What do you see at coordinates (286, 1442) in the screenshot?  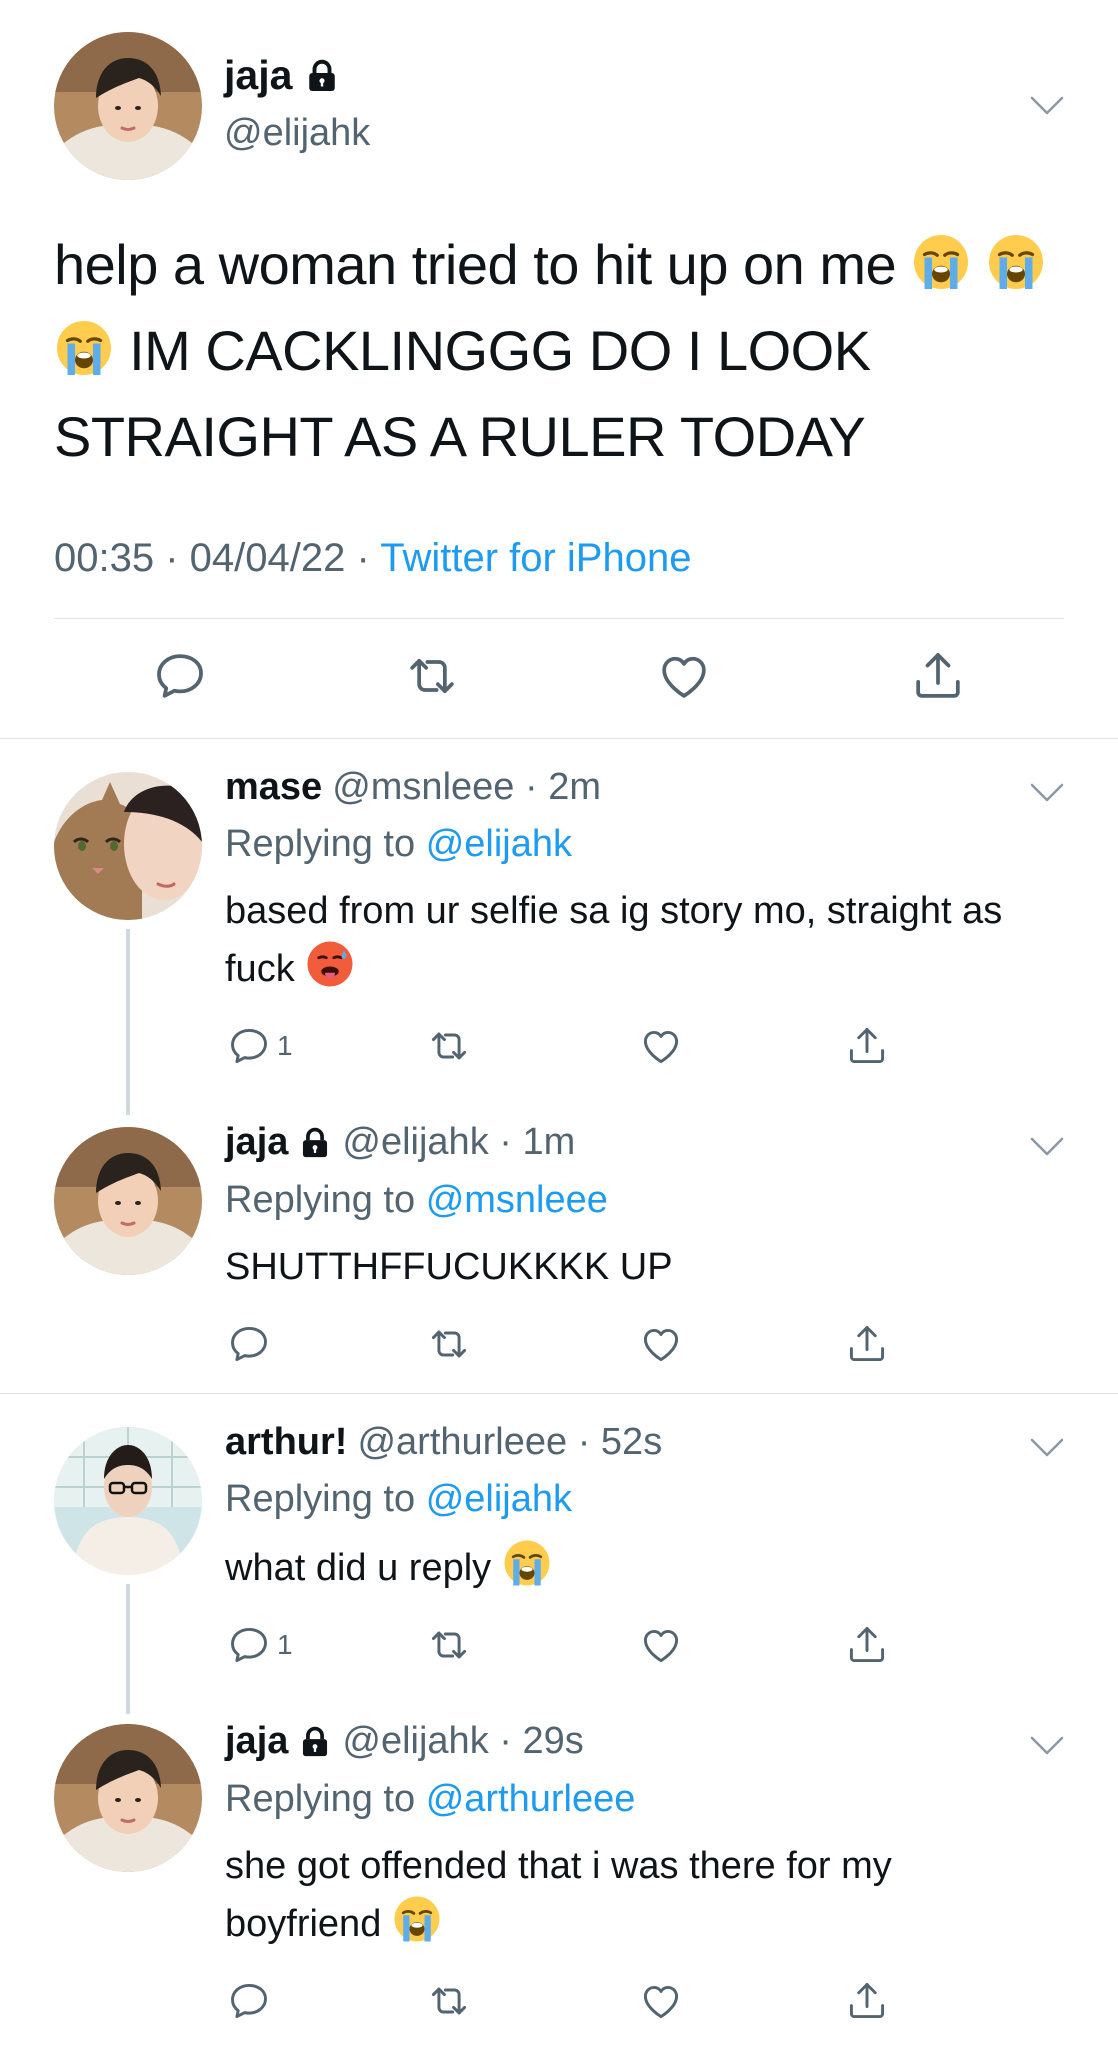 I see `reply-display-name: arthur!` at bounding box center [286, 1442].